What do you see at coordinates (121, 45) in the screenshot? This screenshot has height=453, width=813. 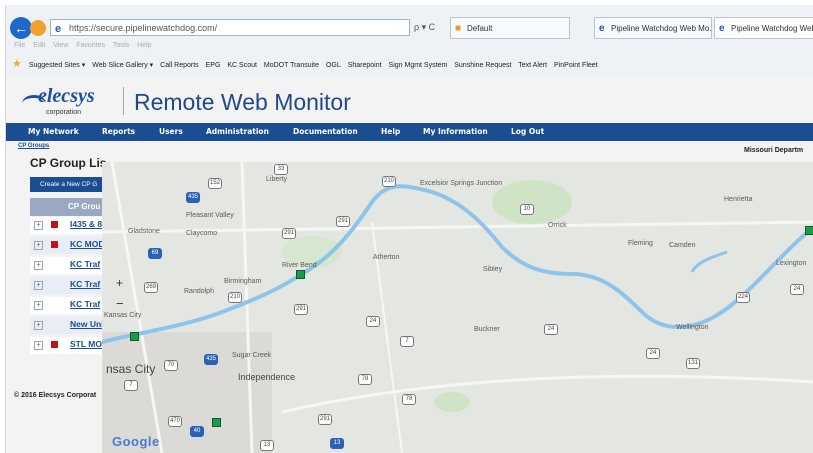 I see `menu-tools: Tools` at bounding box center [121, 45].